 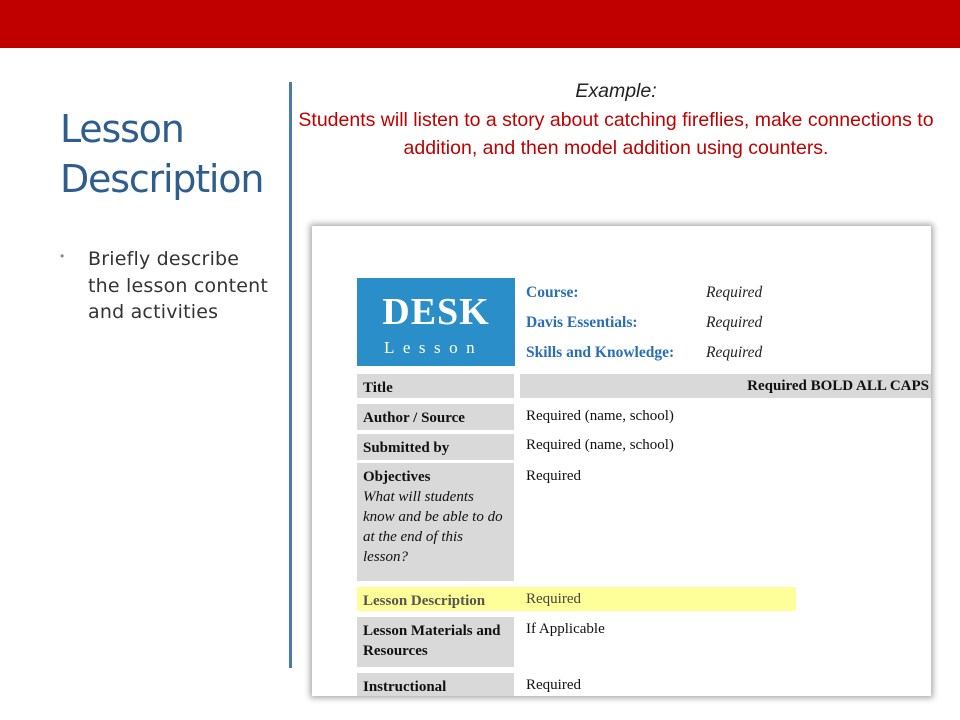 What do you see at coordinates (435, 386) in the screenshot?
I see `row-label-title: Title` at bounding box center [435, 386].